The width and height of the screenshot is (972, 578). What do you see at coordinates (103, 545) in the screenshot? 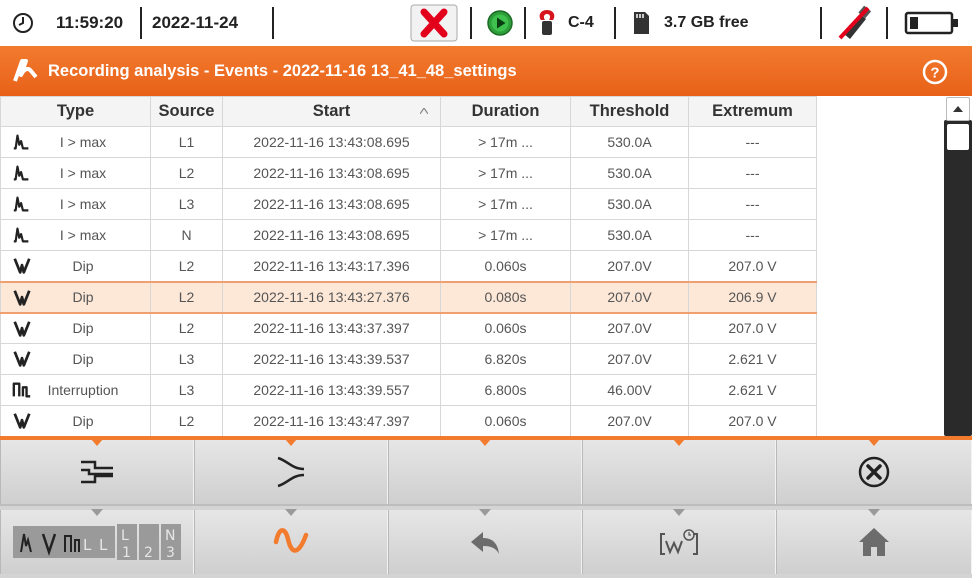
I see `phase-label-l2-letter: L` at bounding box center [103, 545].